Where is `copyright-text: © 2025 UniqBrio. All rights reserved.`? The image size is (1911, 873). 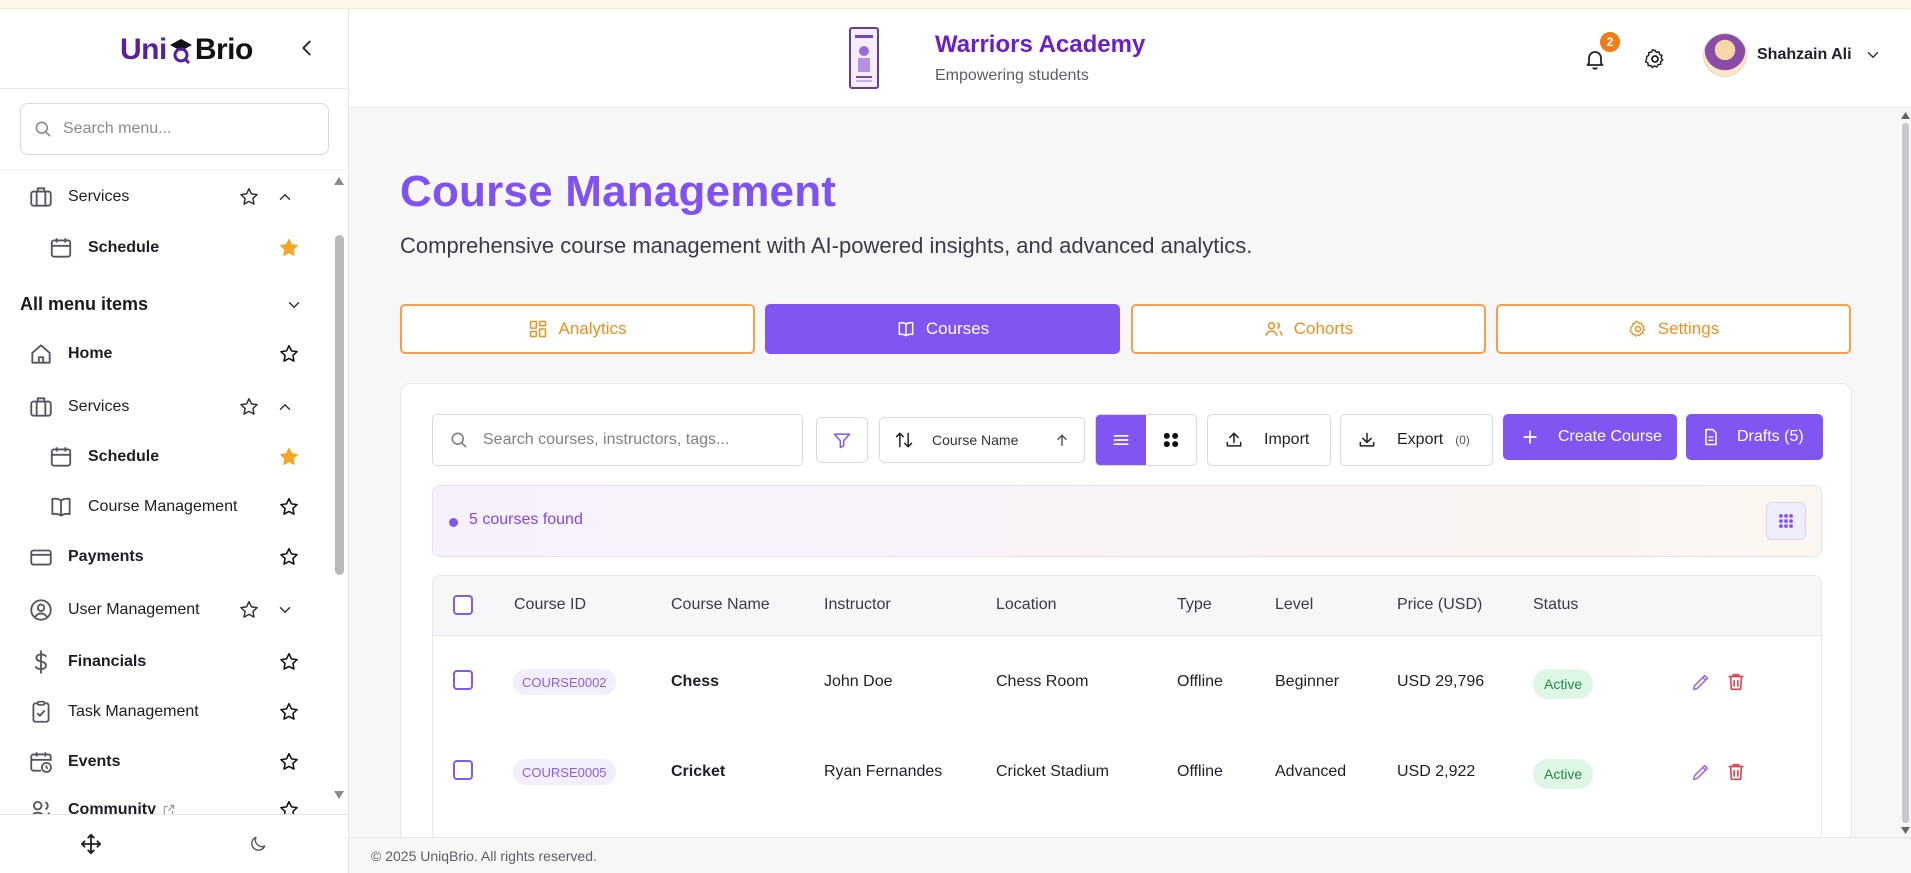 copyright-text: © 2025 UniqBrio. All rights reserved. is located at coordinates (484, 856).